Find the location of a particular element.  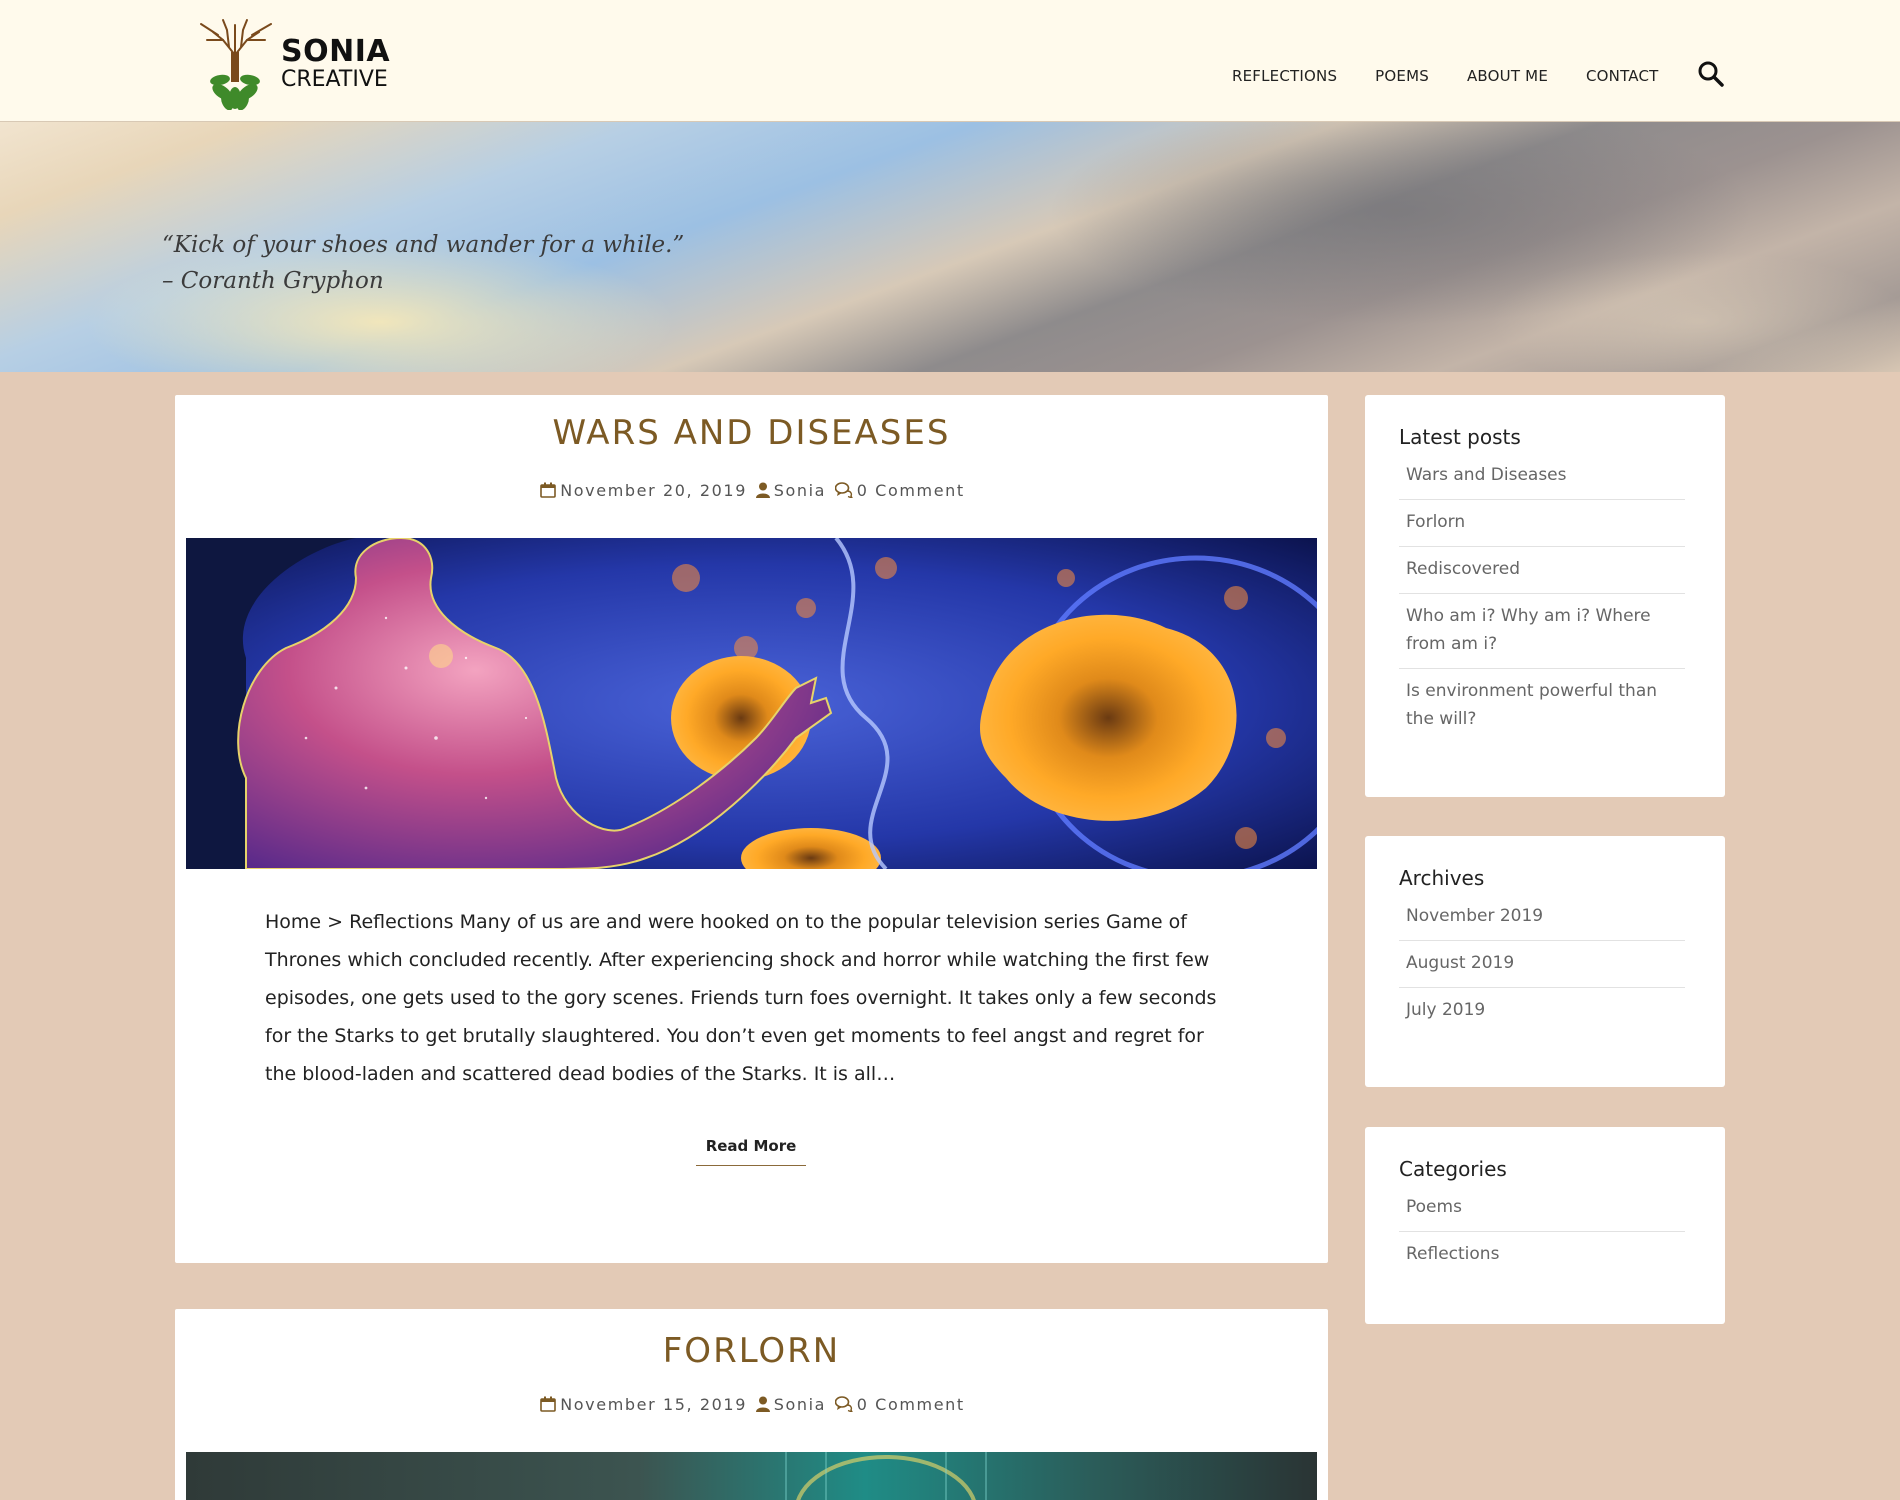

read-more-button: Read More is located at coordinates (751, 1151).